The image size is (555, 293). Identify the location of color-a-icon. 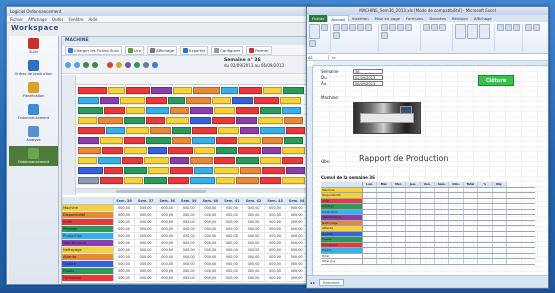
(110, 64).